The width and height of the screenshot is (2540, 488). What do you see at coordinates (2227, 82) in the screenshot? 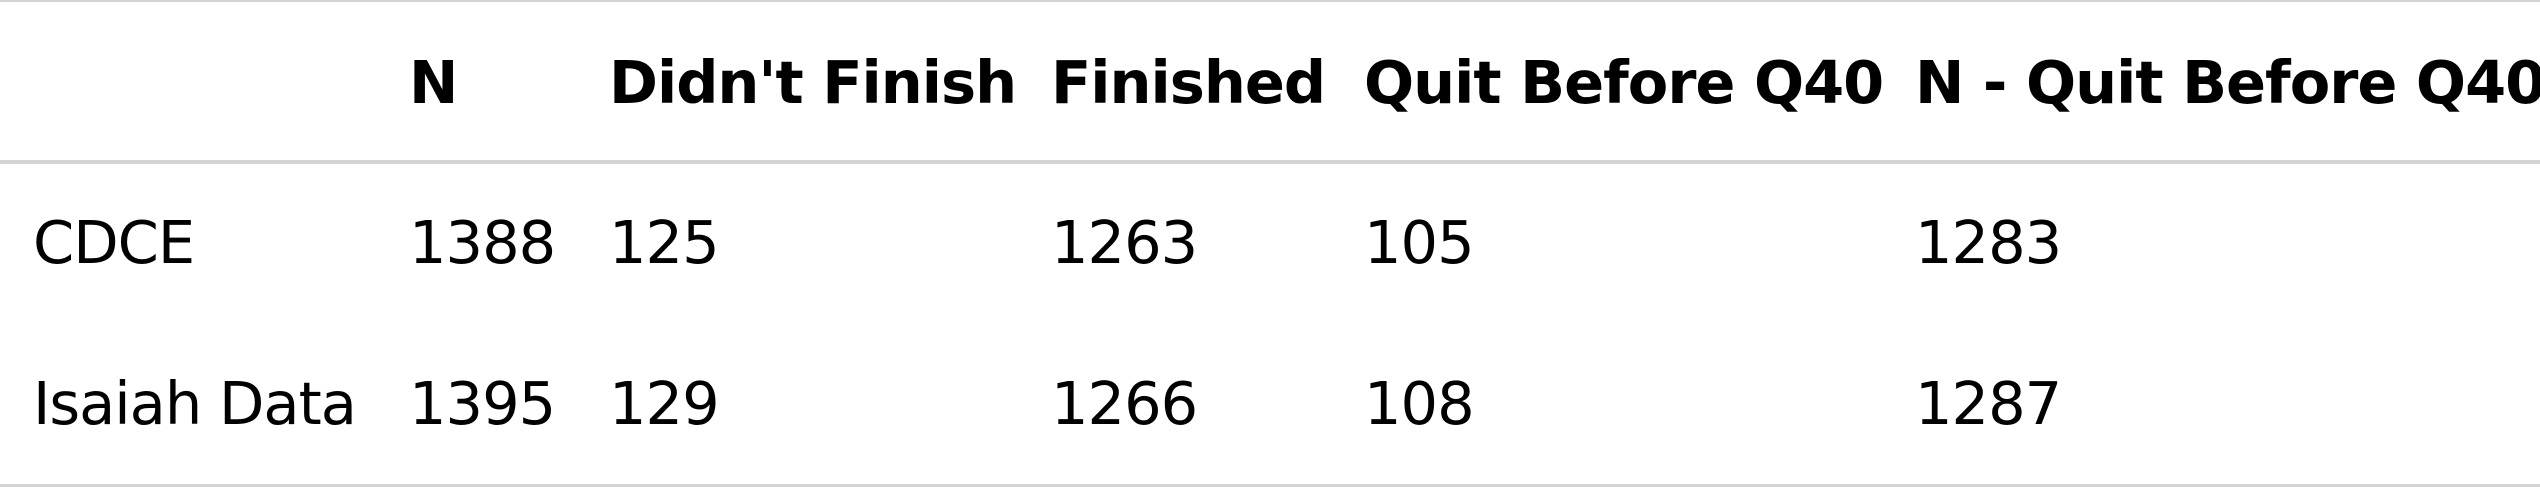
I see `header-cell-n-minus-quit: N - Quit Before Q40` at bounding box center [2227, 82].